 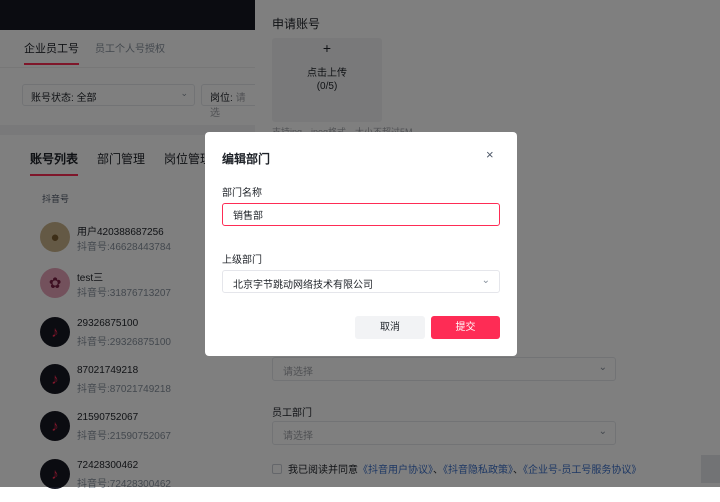 I want to click on cancel-button: 取消, so click(x=390, y=327).